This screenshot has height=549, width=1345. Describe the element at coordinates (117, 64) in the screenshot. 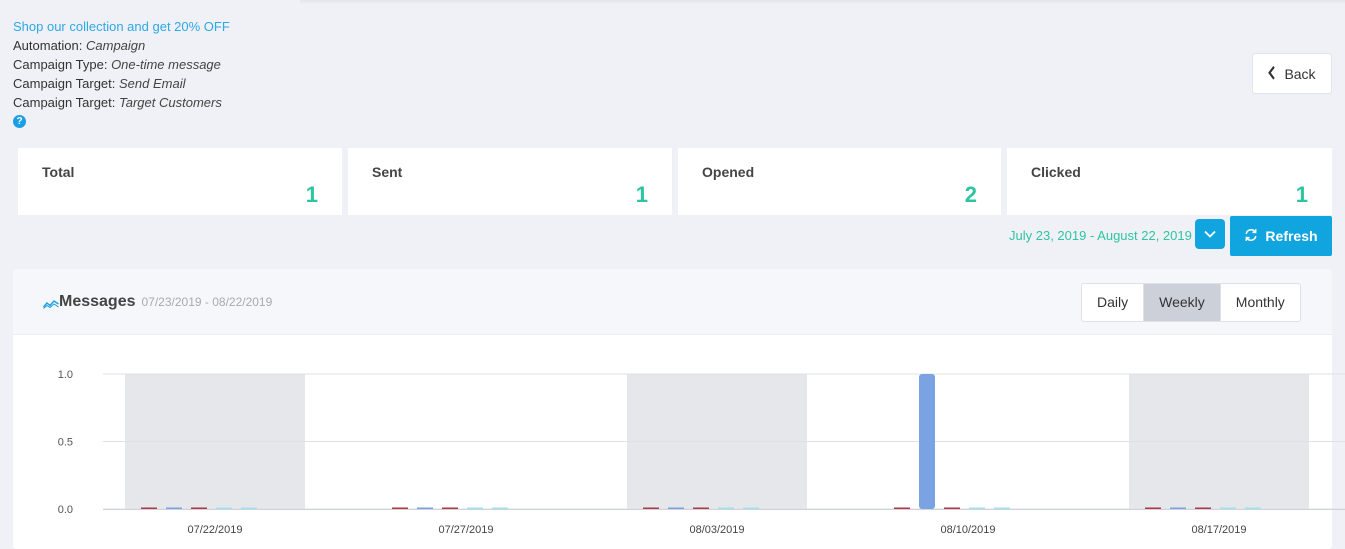

I see `campaign-type-row: Campaign Type: One-time message` at that location.